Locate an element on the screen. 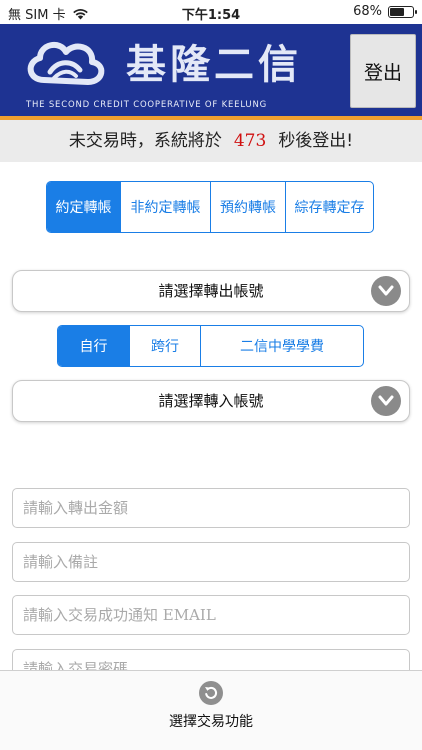 This screenshot has width=422, height=750. function-menu-button: 選擇交易功能 is located at coordinates (211, 710).